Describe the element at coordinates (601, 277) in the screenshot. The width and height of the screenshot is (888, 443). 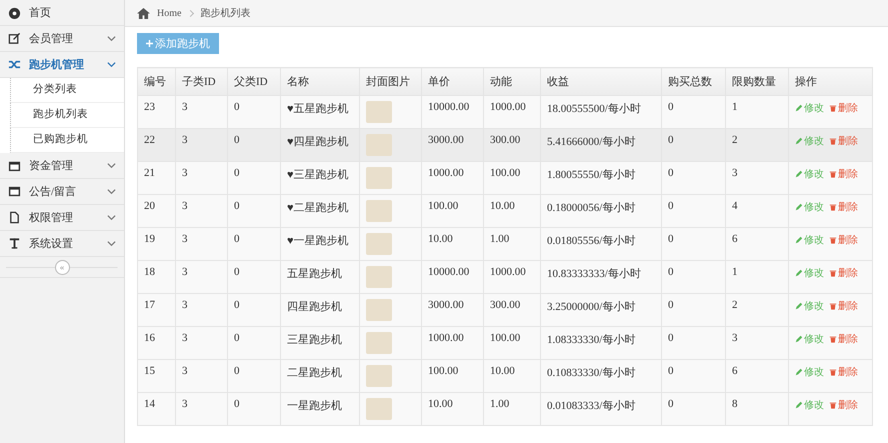
I see `table-cell: 10.83333333/每小时` at that location.